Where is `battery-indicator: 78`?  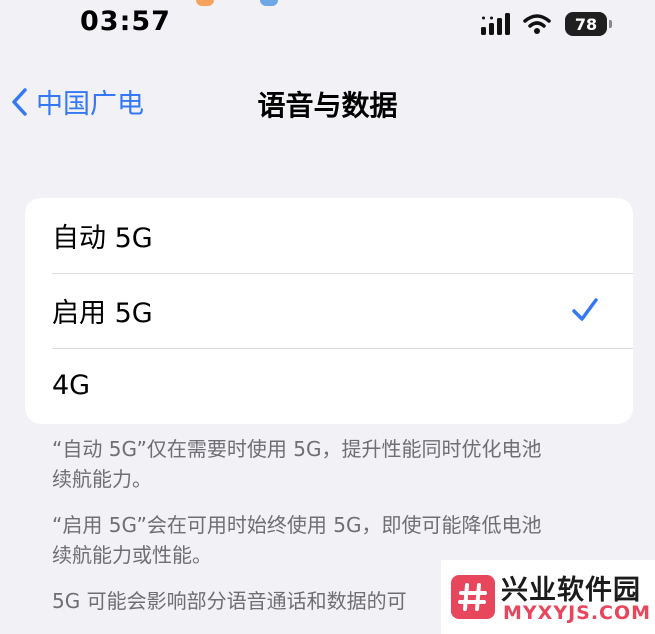
battery-indicator: 78 is located at coordinates (588, 24).